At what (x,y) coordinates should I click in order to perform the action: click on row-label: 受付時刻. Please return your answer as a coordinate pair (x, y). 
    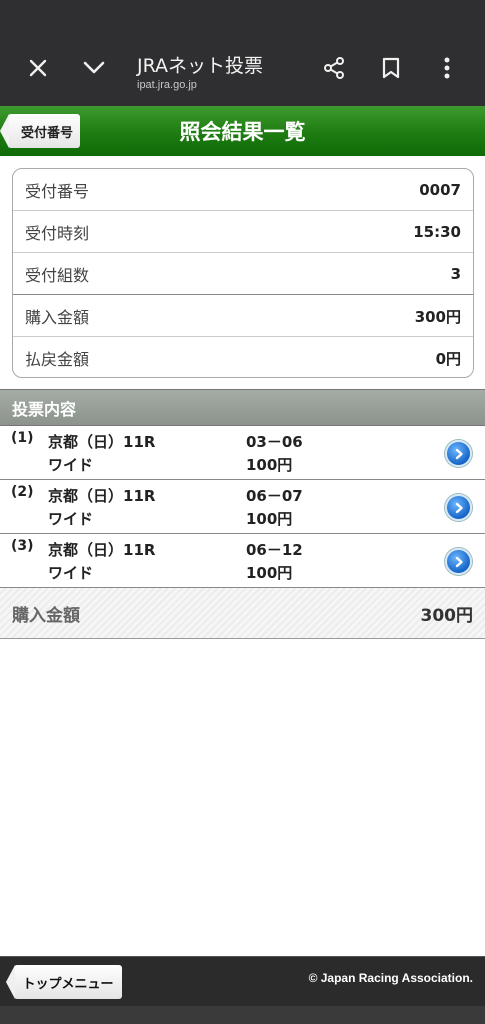
    Looking at the image, I should click on (57, 233).